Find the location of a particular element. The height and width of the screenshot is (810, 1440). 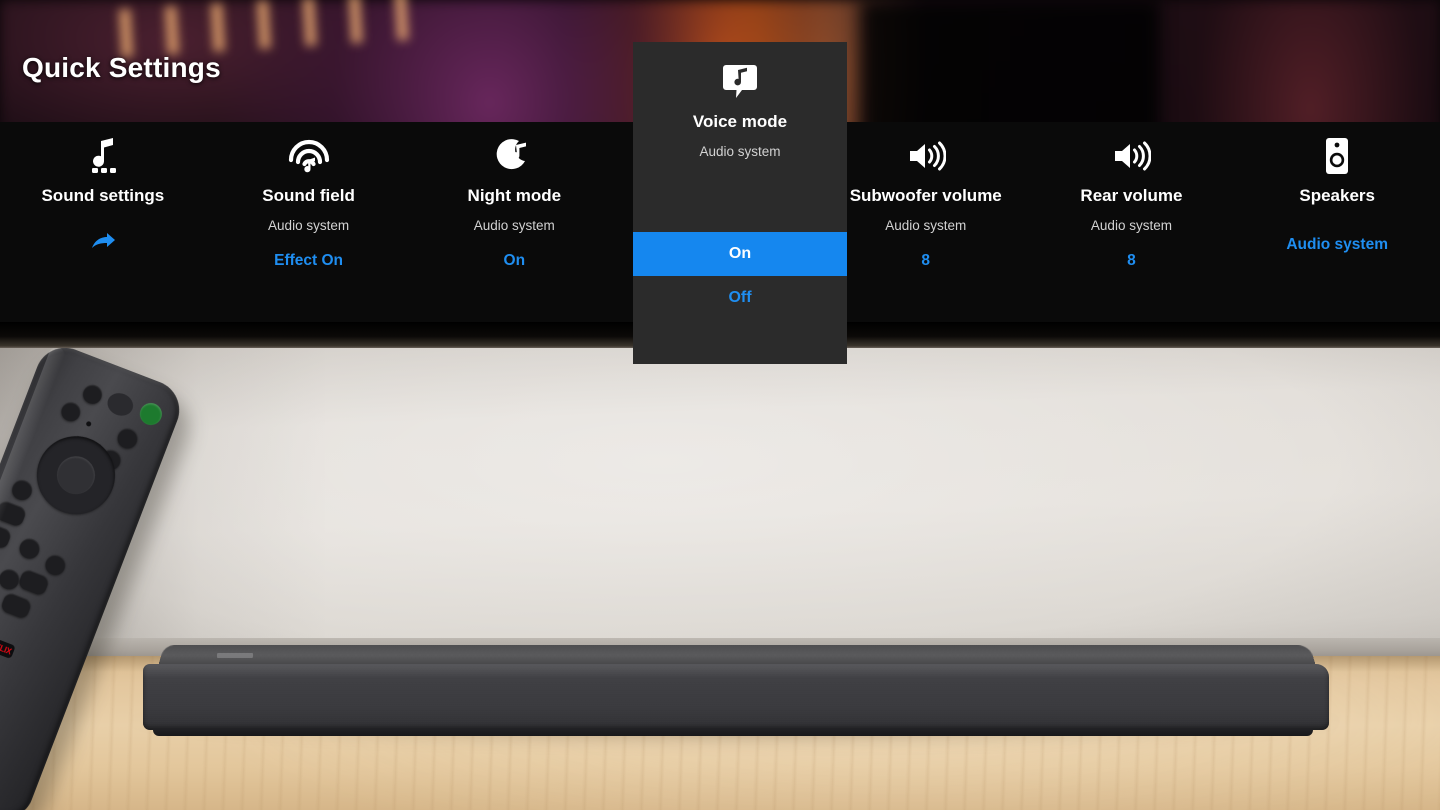

quick-setting-label: Rear volume is located at coordinates (1131, 195).